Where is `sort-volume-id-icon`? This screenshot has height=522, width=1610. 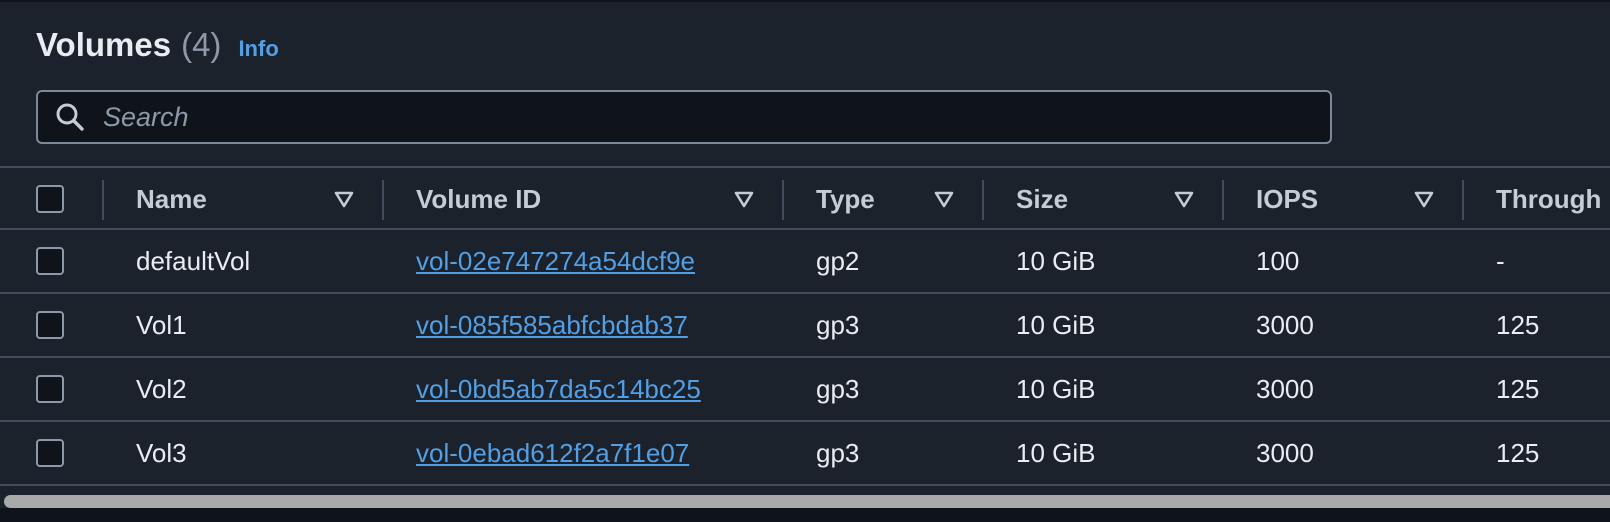 sort-volume-id-icon is located at coordinates (744, 199).